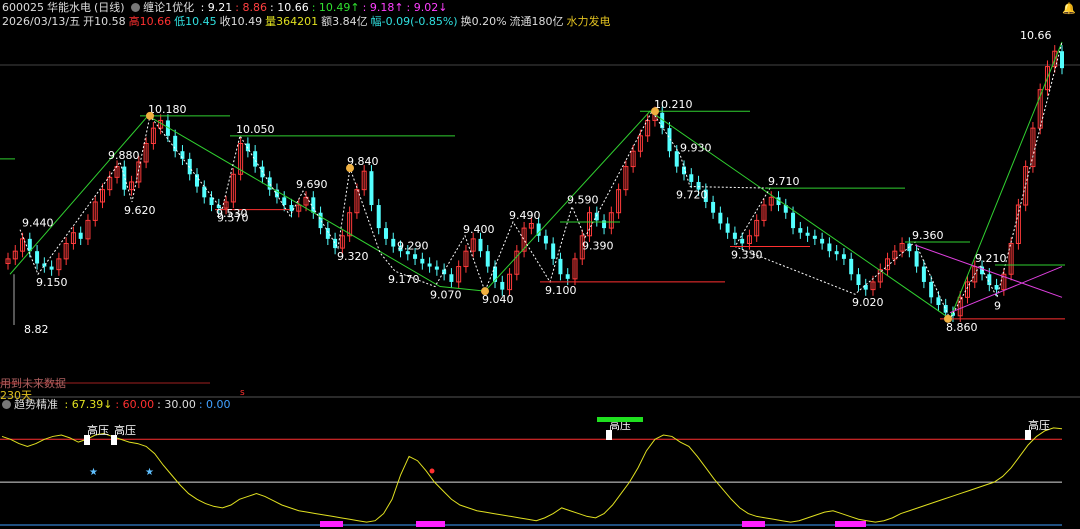 The height and width of the screenshot is (529, 1080). What do you see at coordinates (747, 255) in the screenshot?
I see `pivot-label: 9.330` at bounding box center [747, 255].